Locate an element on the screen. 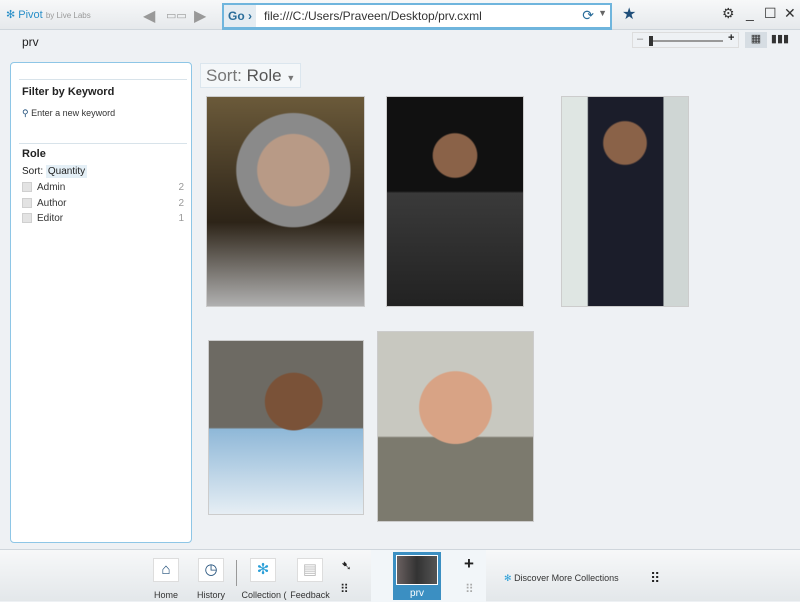 Image resolution: width=800 pixels, height=602 pixels. refresh-icon: ⟳ is located at coordinates (588, 15).